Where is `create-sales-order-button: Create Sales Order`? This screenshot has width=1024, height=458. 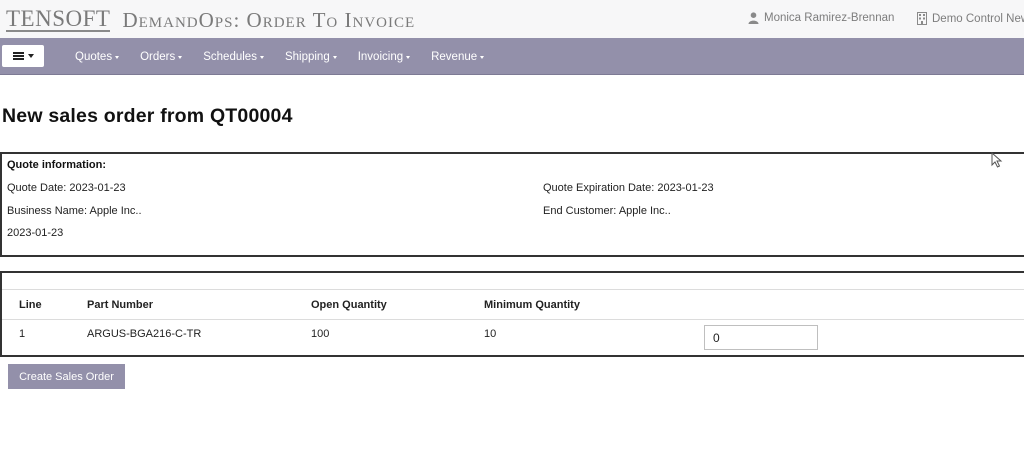 create-sales-order-button: Create Sales Order is located at coordinates (66, 376).